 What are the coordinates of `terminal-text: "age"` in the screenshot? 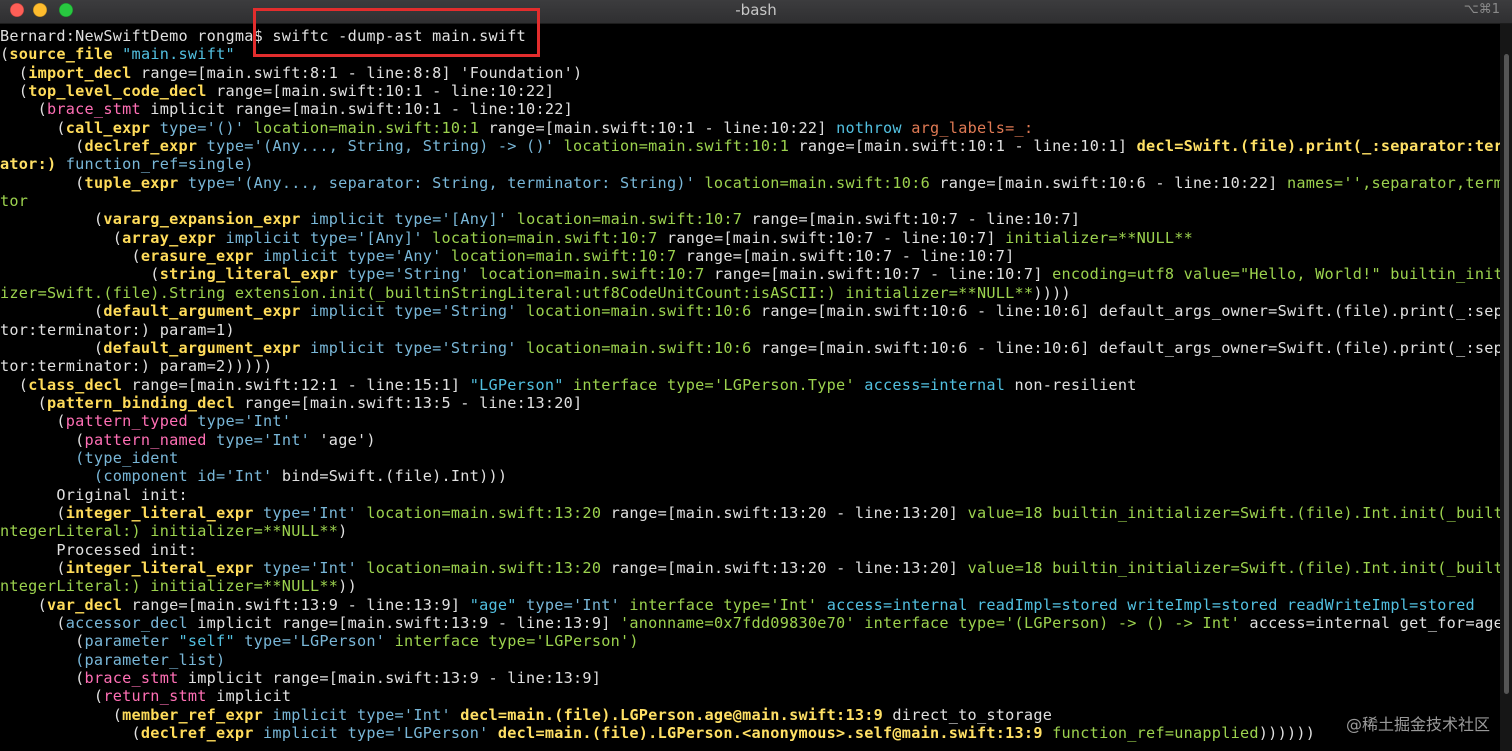 It's located at (488, 604).